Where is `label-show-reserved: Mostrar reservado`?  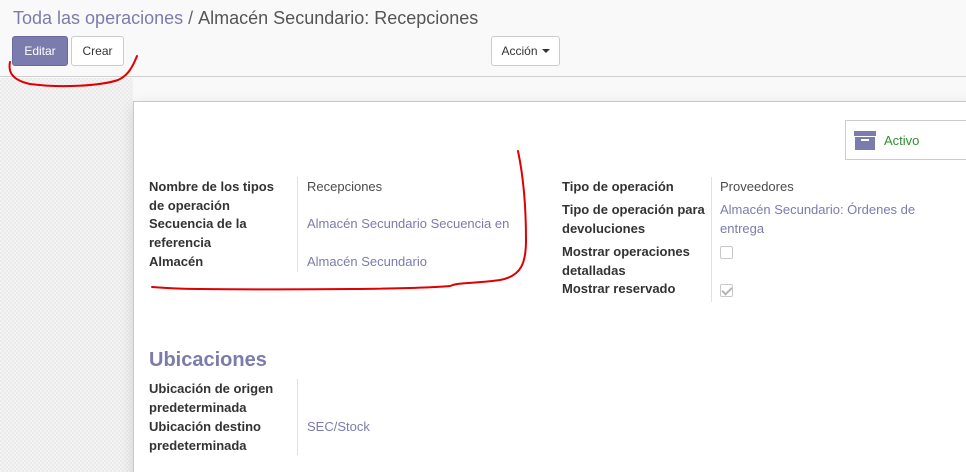
label-show-reserved: Mostrar reservado is located at coordinates (619, 288).